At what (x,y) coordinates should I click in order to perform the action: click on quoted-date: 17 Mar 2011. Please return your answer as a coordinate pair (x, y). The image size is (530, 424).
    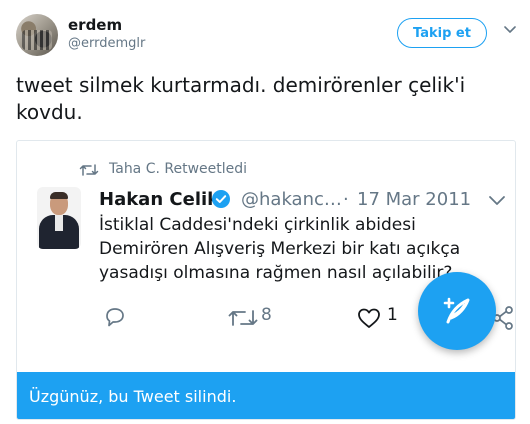
    Looking at the image, I should click on (414, 199).